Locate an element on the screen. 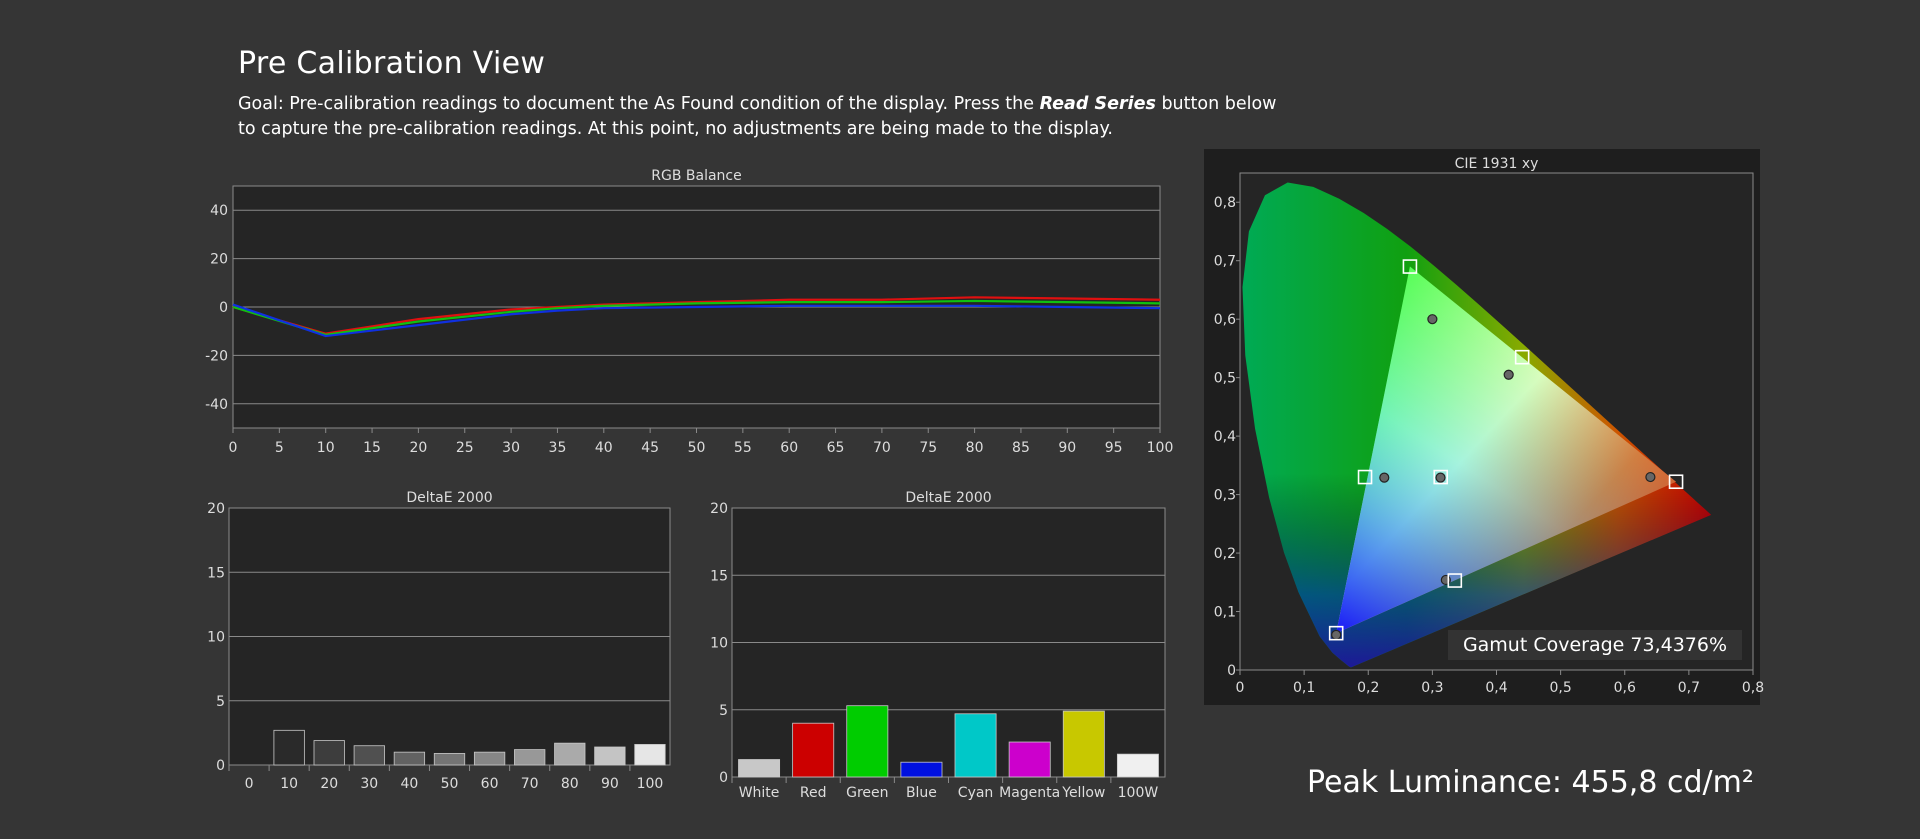  rgb-xtick-label: 95 is located at coordinates (1114, 448).